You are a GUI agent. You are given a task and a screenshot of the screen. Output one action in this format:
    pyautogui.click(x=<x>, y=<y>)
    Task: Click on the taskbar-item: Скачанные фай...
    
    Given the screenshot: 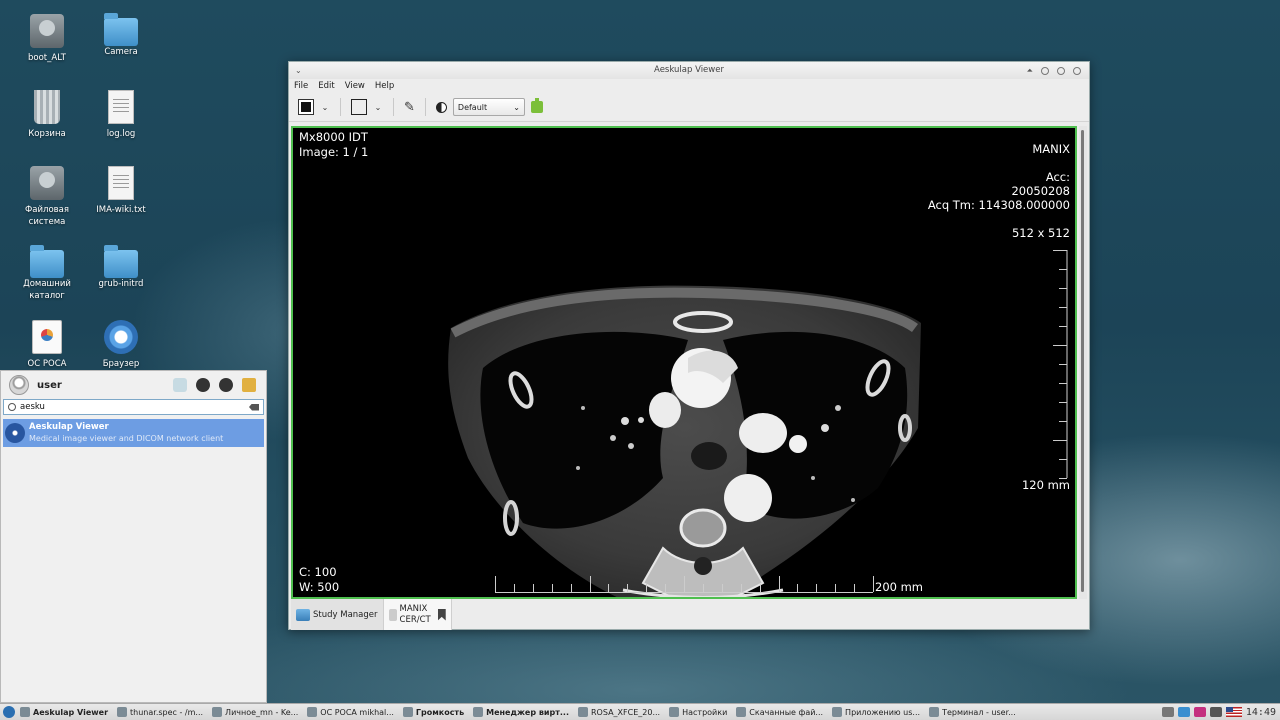 What is the action you would take?
    pyautogui.click(x=781, y=712)
    